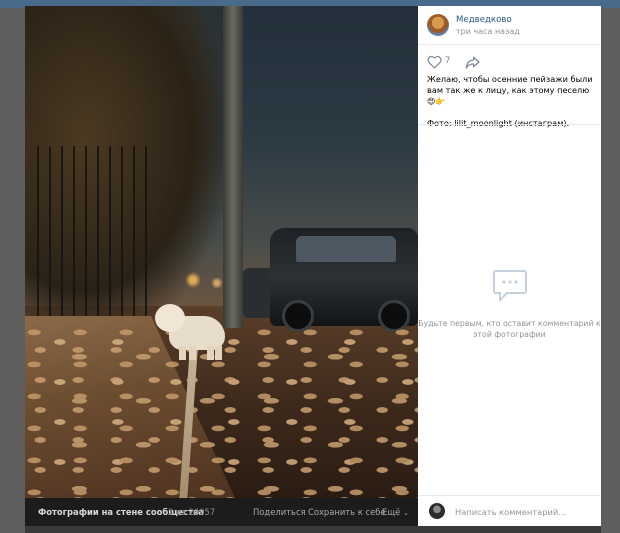 Image resolution: width=620 pixels, height=533 pixels. I want to click on chevron-down-icon: ⌄, so click(406, 513).